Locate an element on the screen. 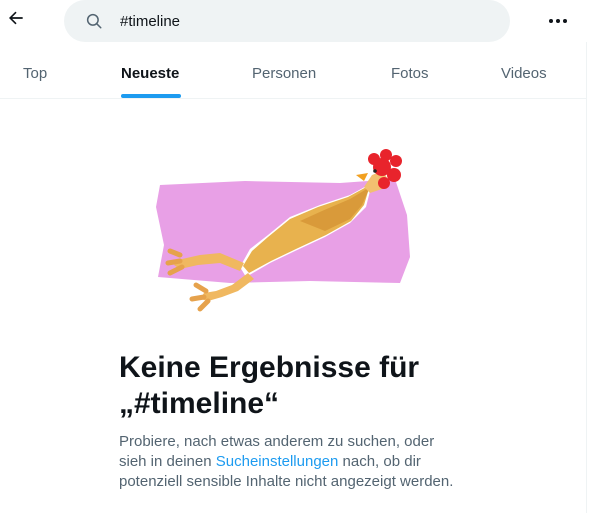  active-tab-indicator is located at coordinates (151, 96).